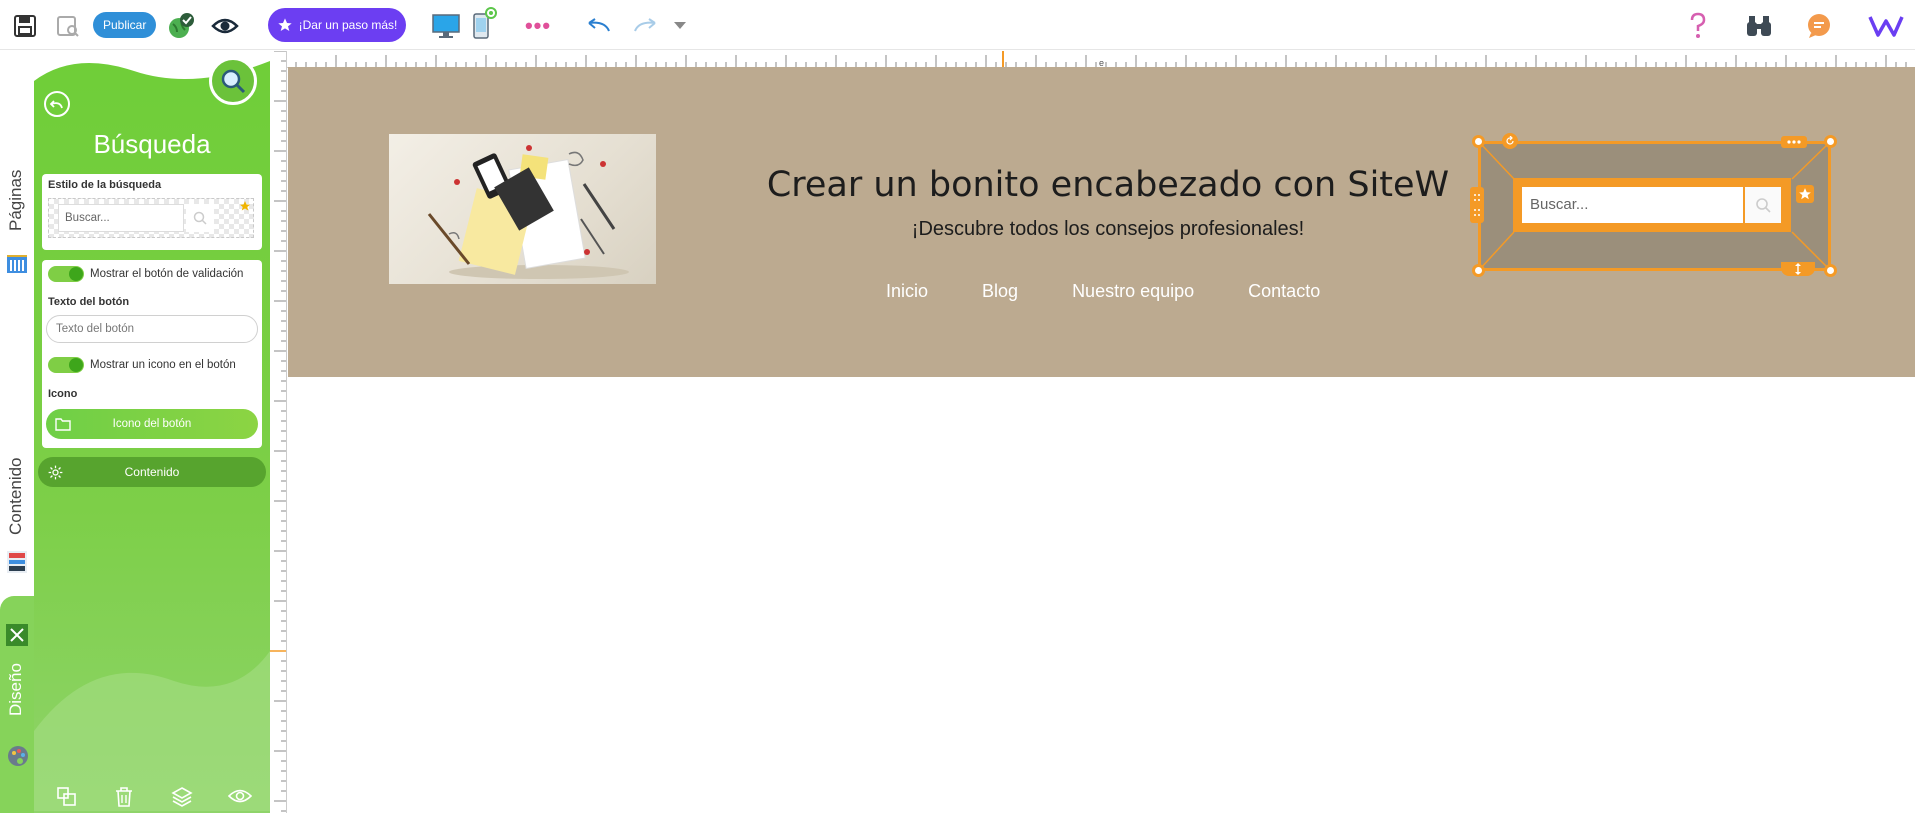 The image size is (1915, 813). I want to click on icon-label: Icono, so click(63, 394).